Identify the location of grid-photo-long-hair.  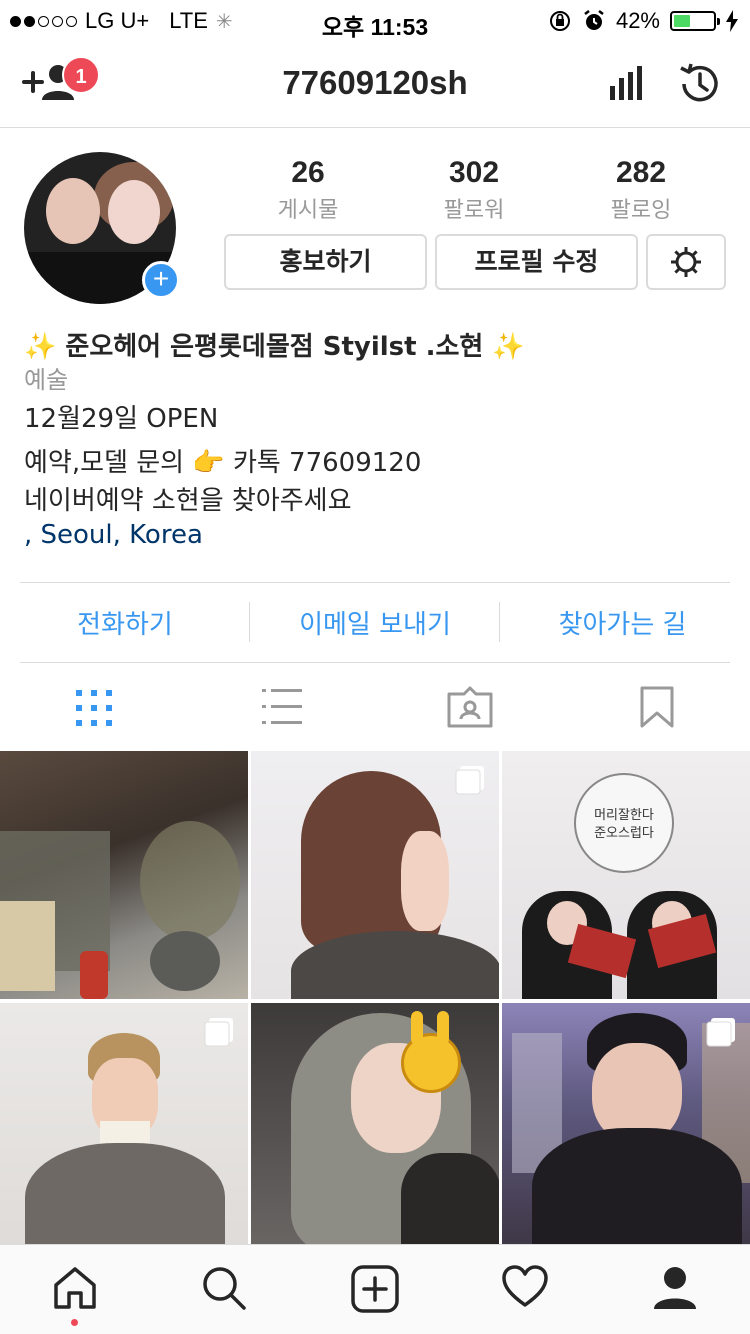
(375, 1127).